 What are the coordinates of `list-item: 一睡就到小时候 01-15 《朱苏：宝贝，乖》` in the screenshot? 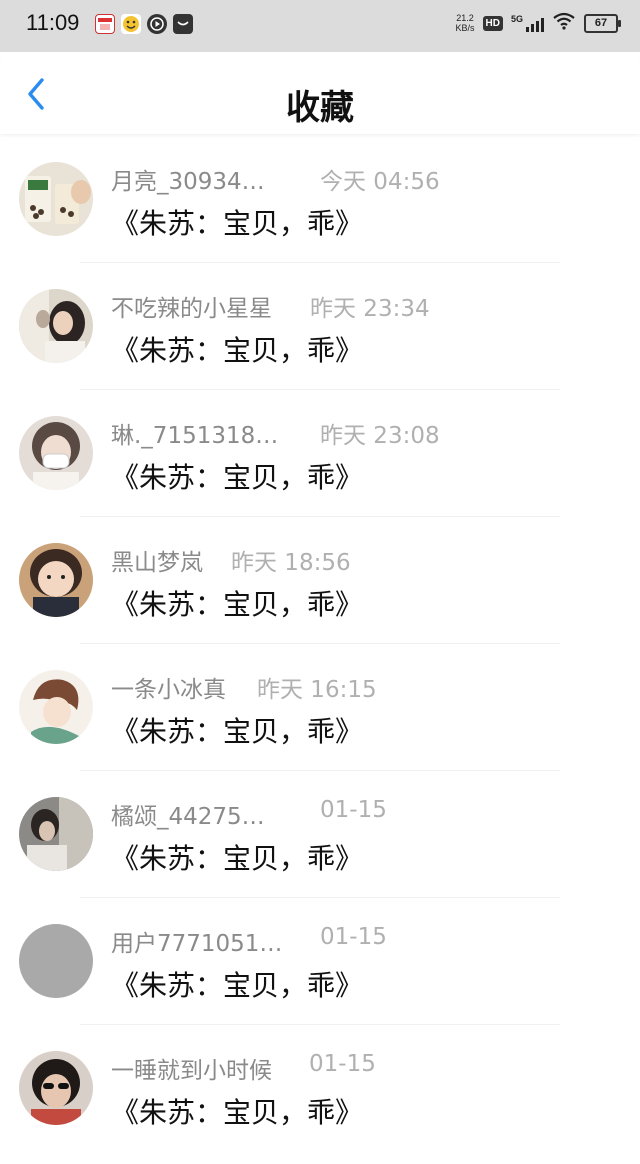 It's located at (320, 1092).